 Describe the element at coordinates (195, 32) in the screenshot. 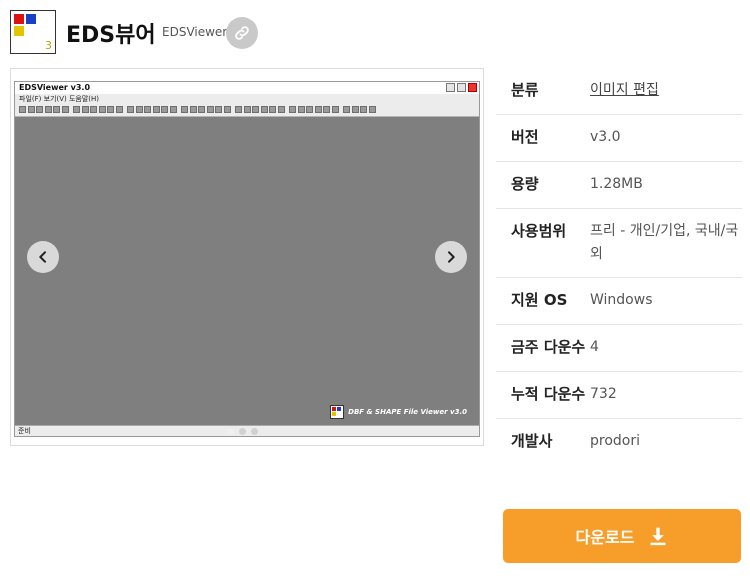

I see `app-subtitle: EDSViewer` at that location.